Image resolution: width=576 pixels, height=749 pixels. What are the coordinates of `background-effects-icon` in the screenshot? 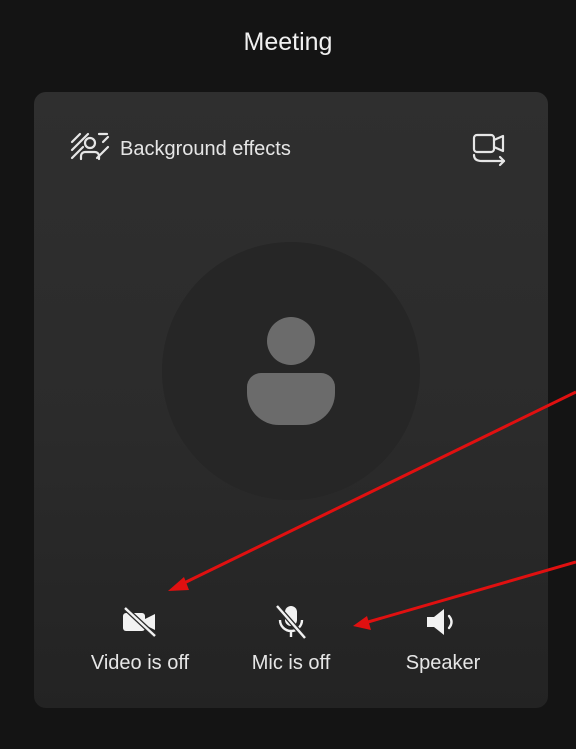 It's located at (90, 149).